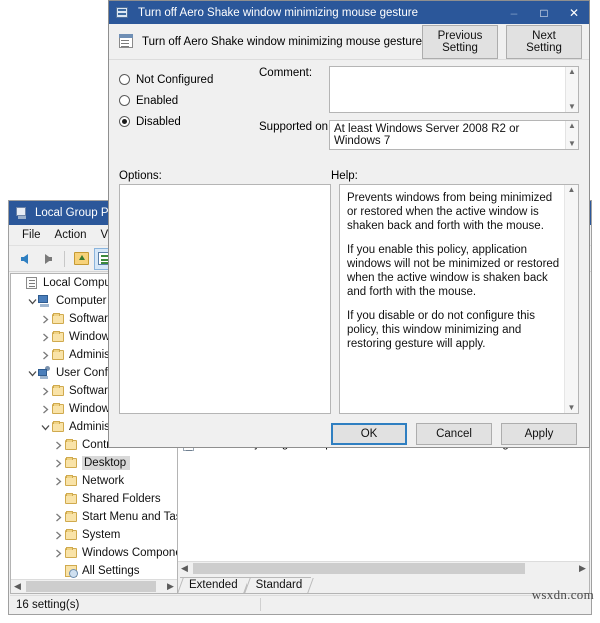 The width and height of the screenshot is (600, 623). What do you see at coordinates (124, 121) in the screenshot?
I see `radio-disabled-control` at bounding box center [124, 121].